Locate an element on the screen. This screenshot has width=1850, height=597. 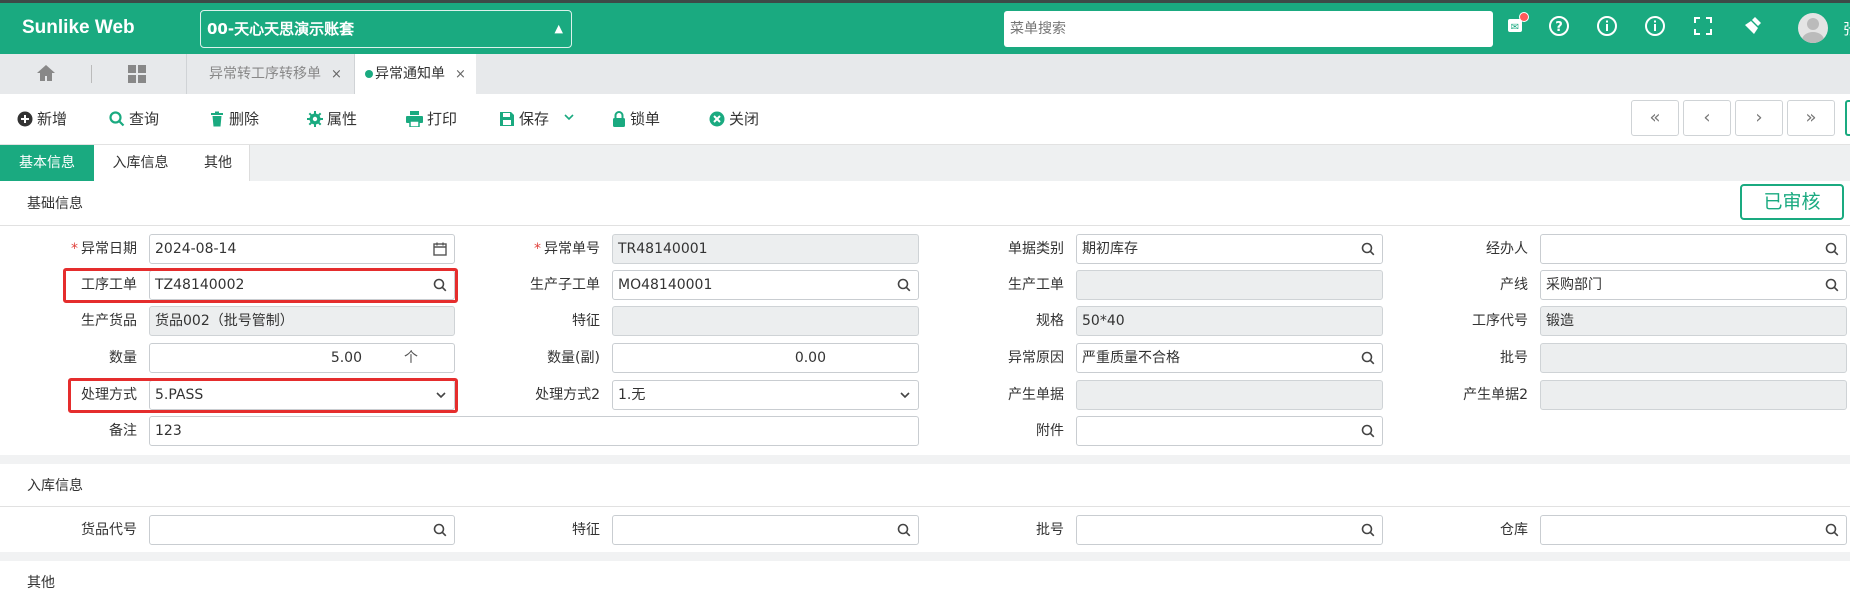
print-label: 打印 is located at coordinates (442, 119).